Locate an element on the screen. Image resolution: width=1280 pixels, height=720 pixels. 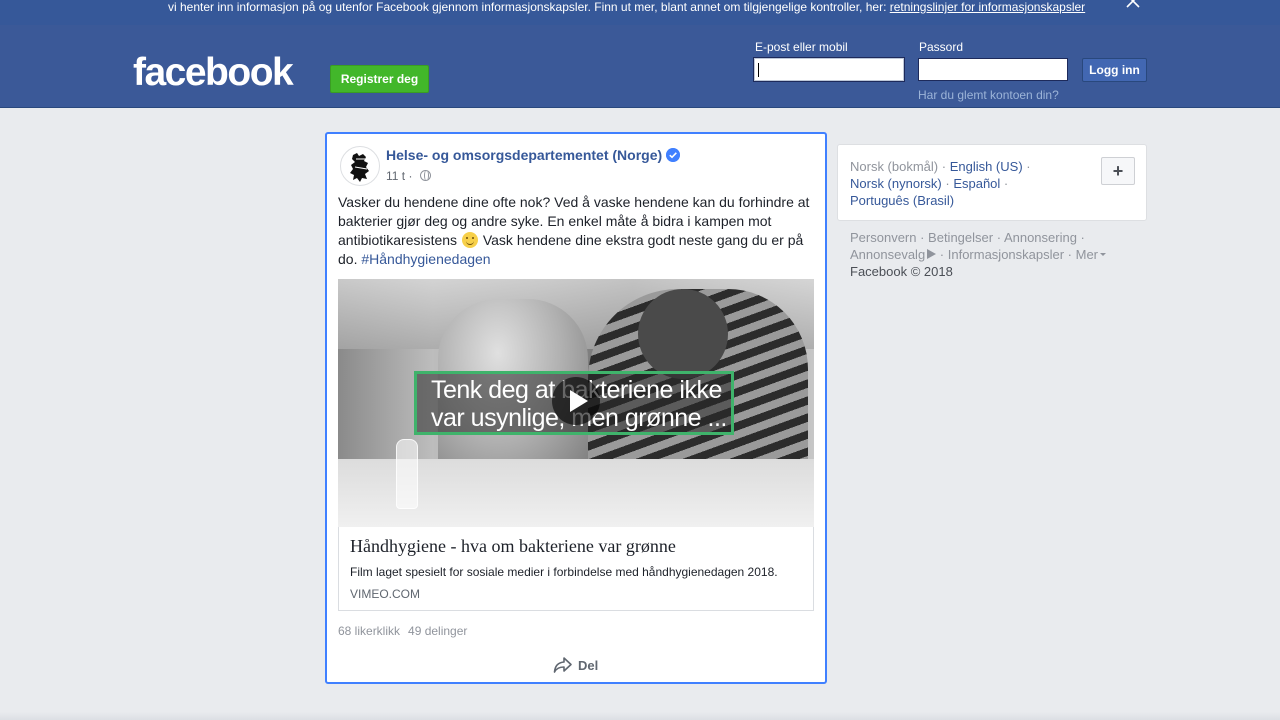
video-figure-head is located at coordinates (683, 334).